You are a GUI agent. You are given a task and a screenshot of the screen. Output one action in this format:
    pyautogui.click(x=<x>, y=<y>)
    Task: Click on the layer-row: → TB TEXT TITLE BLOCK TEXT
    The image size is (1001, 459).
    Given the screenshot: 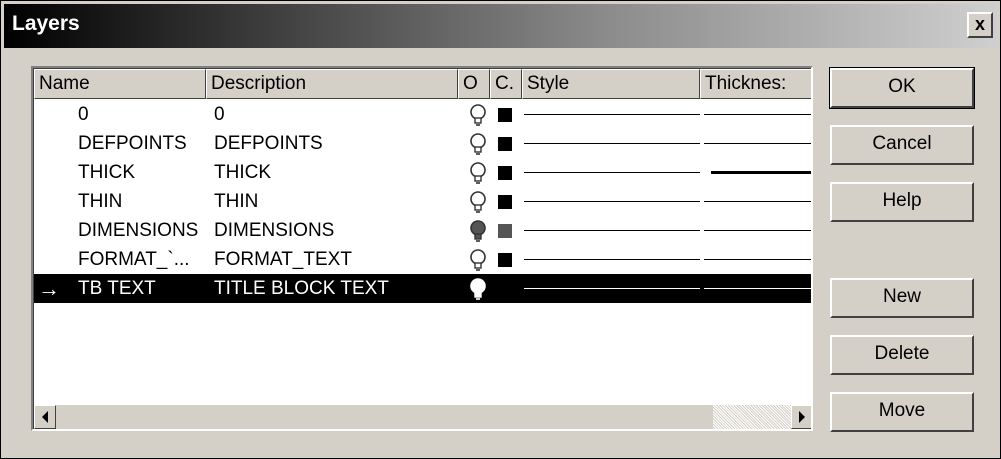 What is the action you would take?
    pyautogui.click(x=422, y=288)
    